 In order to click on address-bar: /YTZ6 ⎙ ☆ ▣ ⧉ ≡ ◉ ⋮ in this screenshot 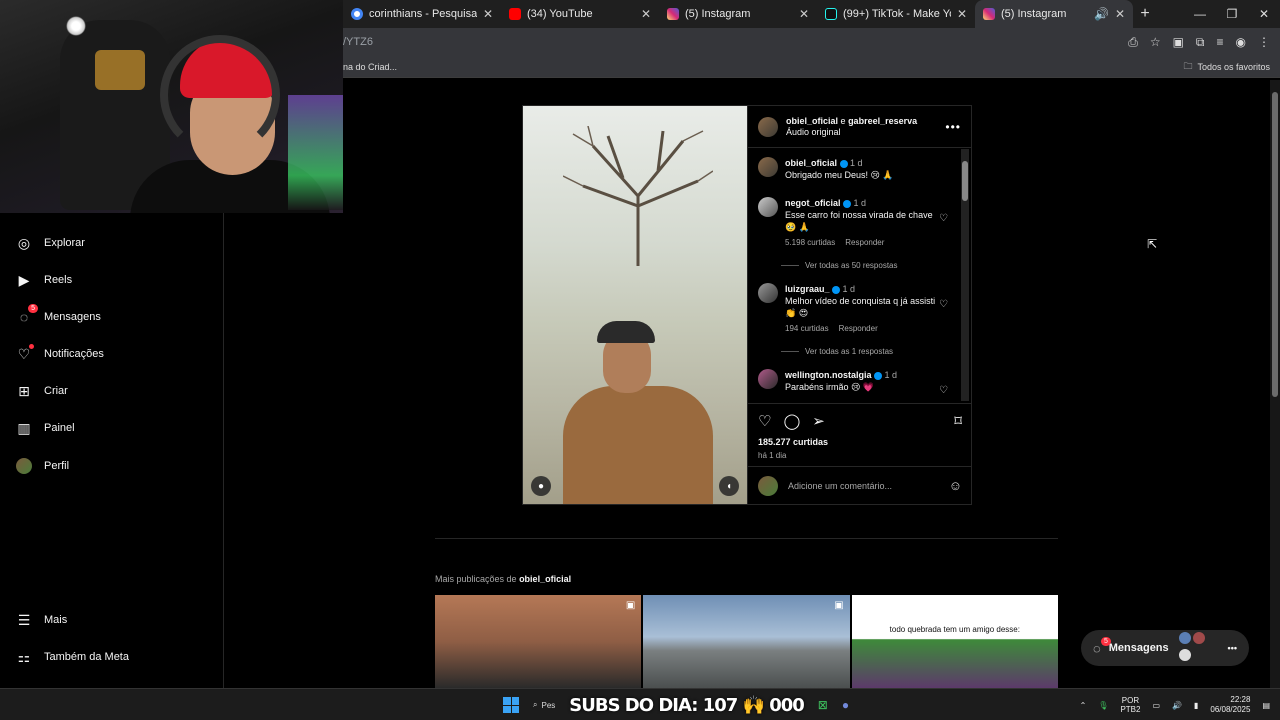, I will do `click(811, 42)`.